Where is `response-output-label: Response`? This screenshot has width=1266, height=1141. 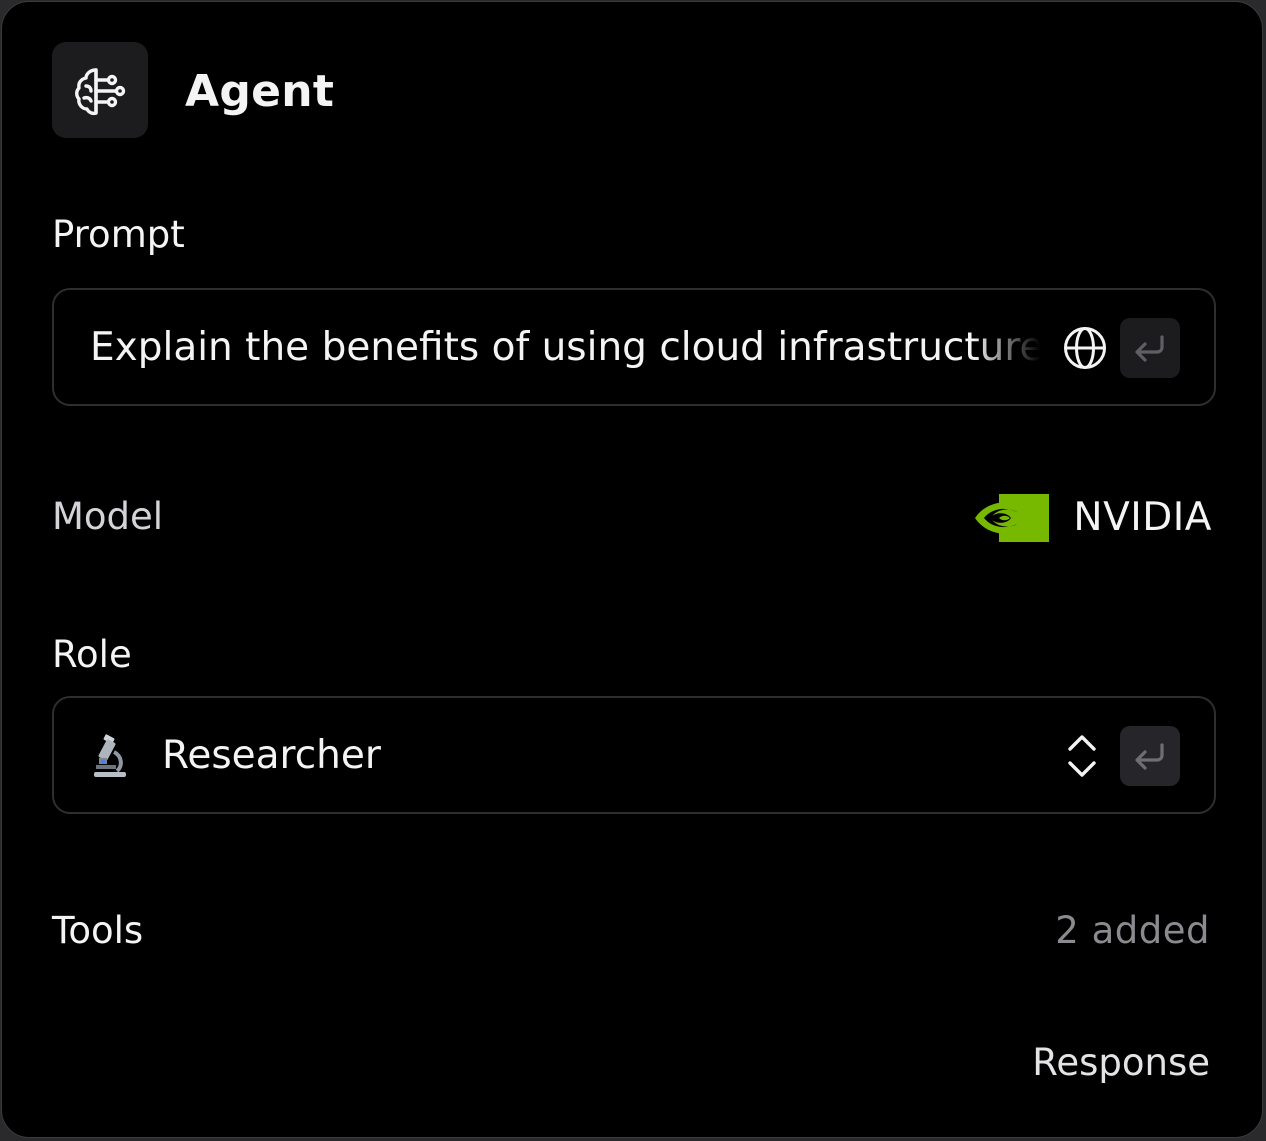 response-output-label: Response is located at coordinates (1121, 1063).